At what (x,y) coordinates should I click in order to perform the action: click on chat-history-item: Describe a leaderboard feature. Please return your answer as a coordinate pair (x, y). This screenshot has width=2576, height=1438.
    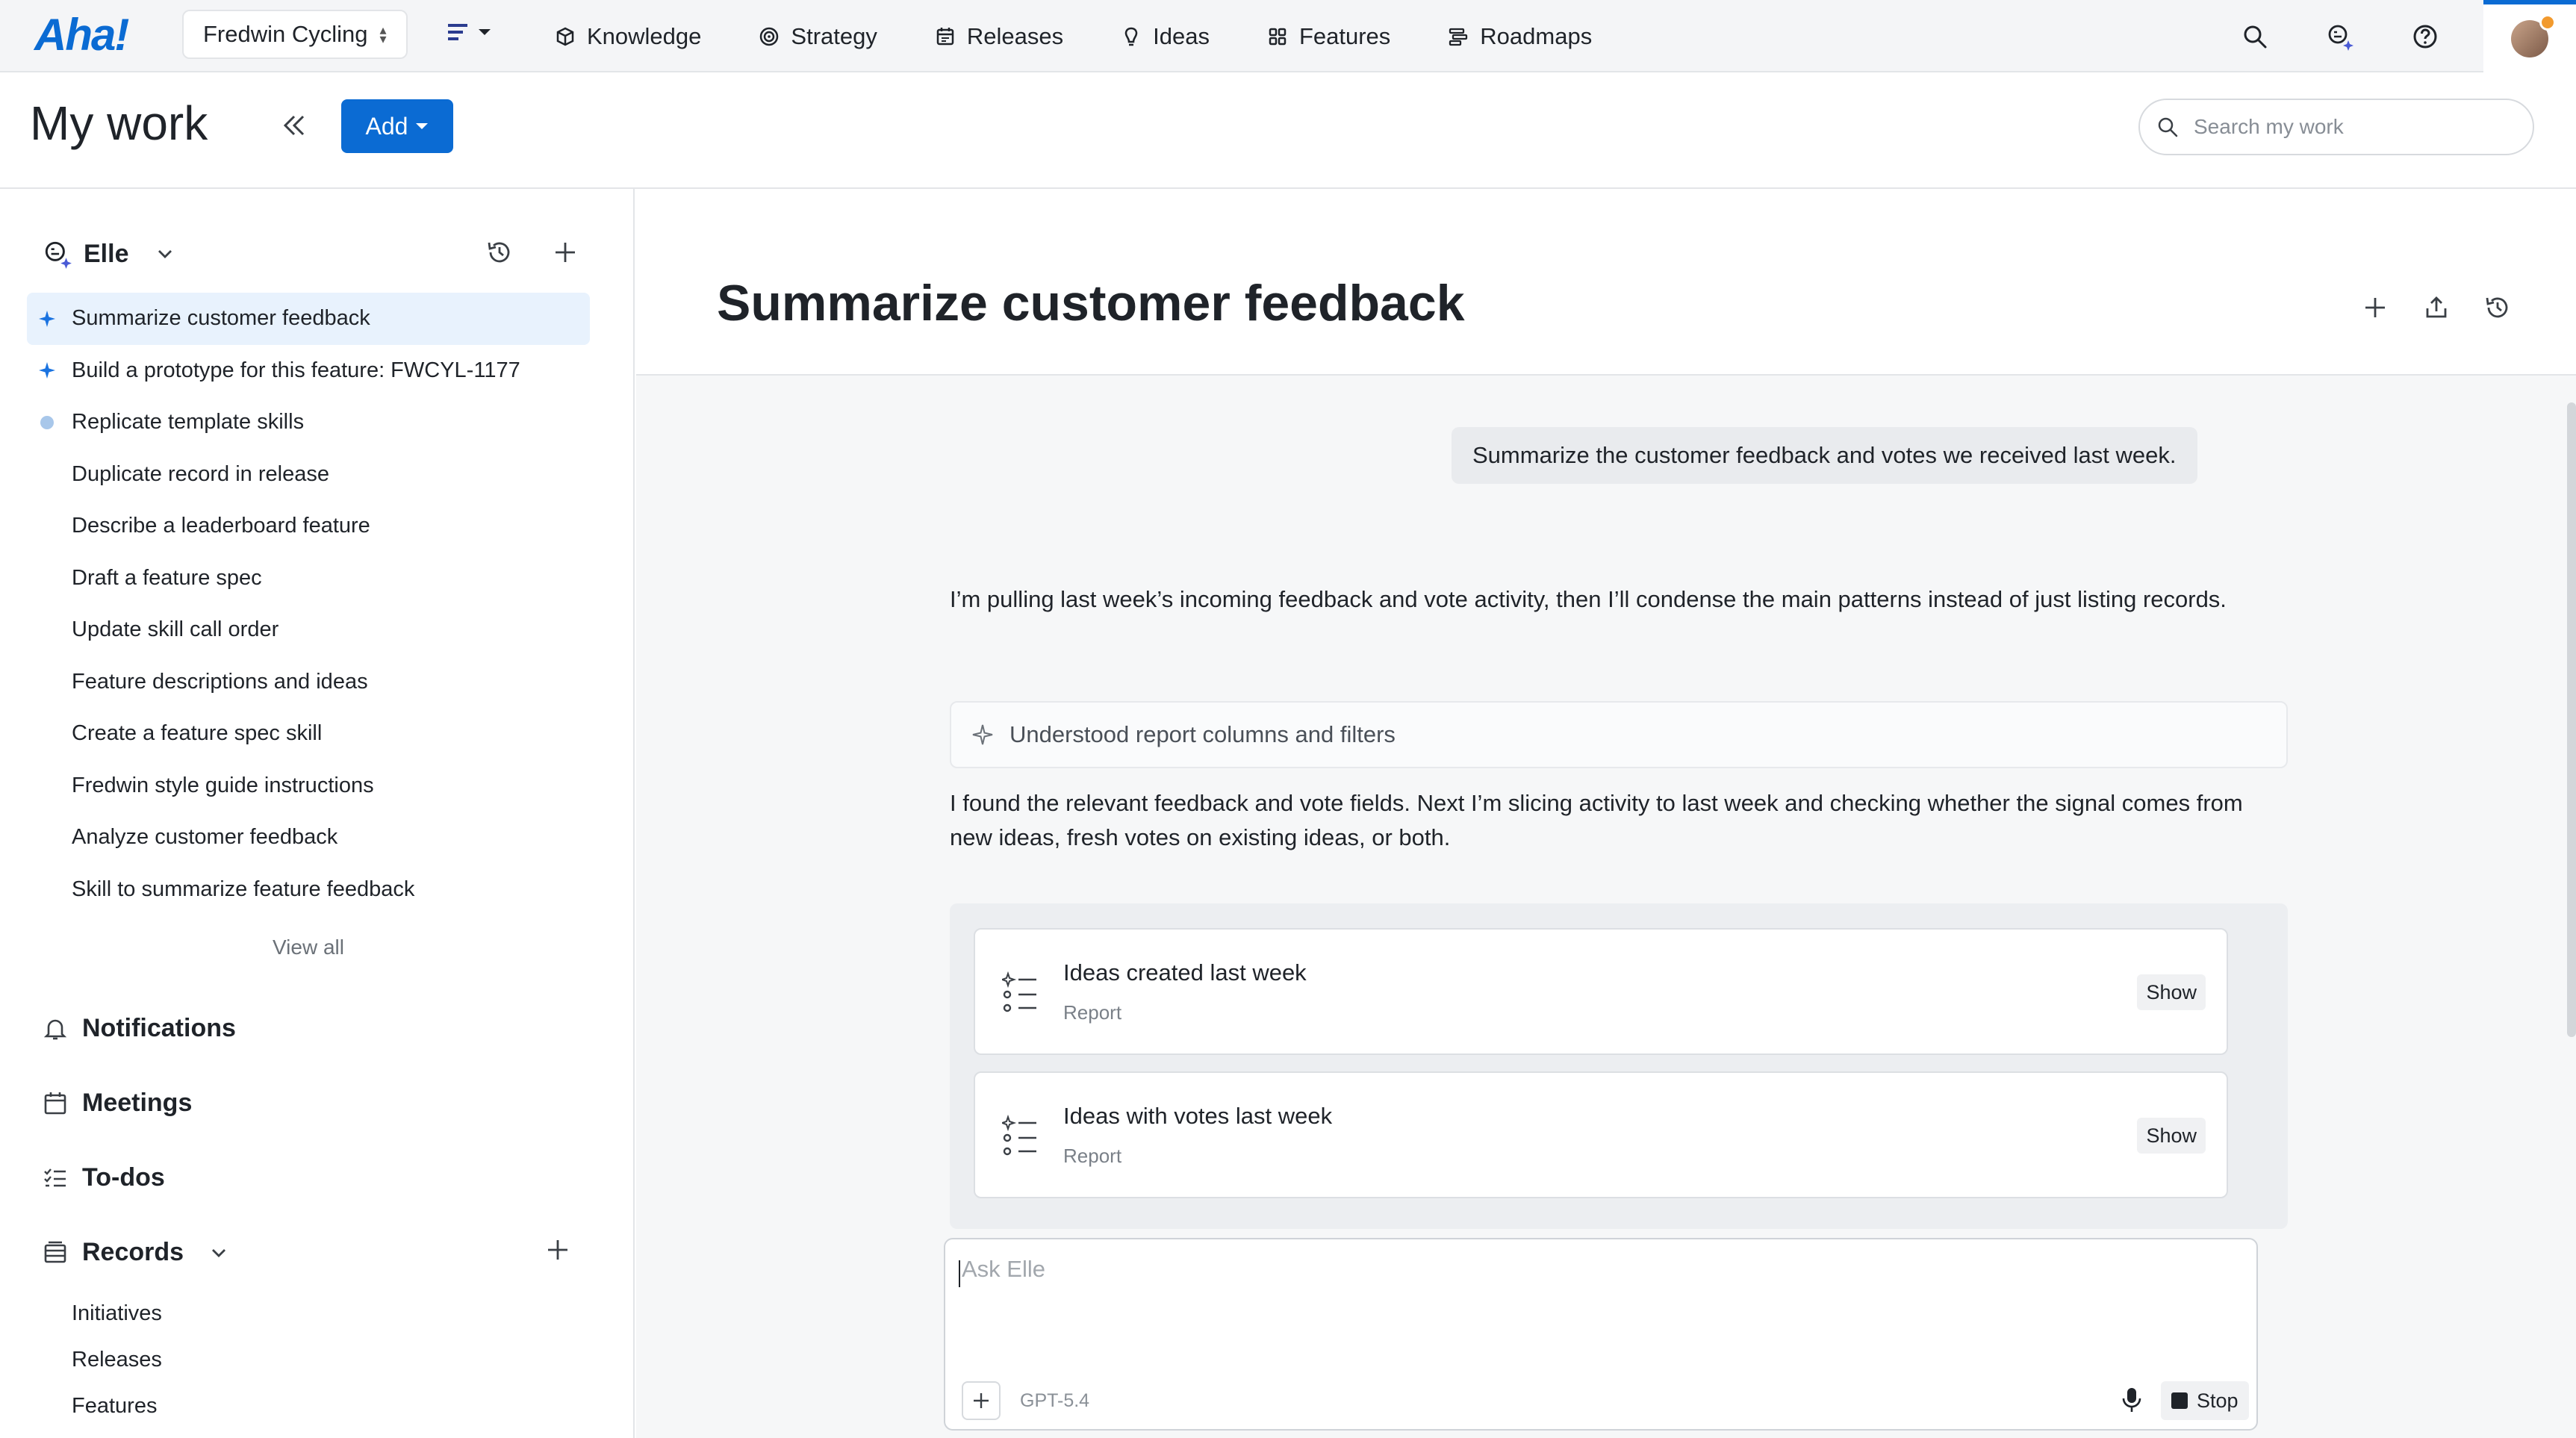
    Looking at the image, I should click on (308, 526).